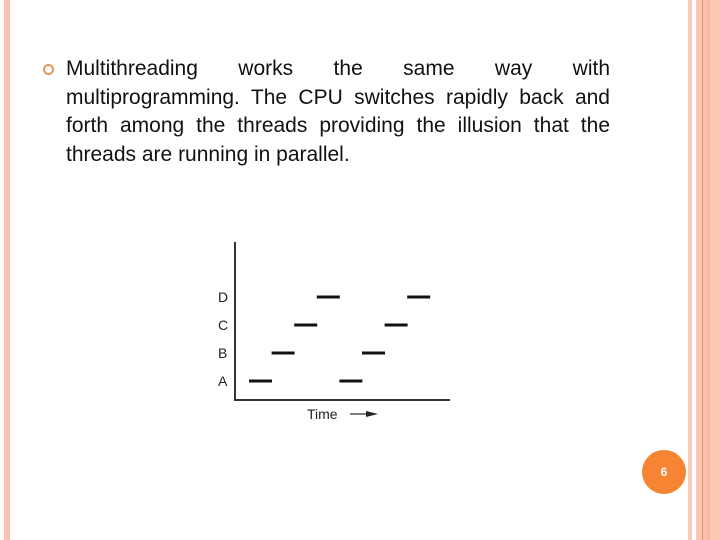 This screenshot has height=540, width=720. I want to click on thread-label-a: A, so click(223, 381).